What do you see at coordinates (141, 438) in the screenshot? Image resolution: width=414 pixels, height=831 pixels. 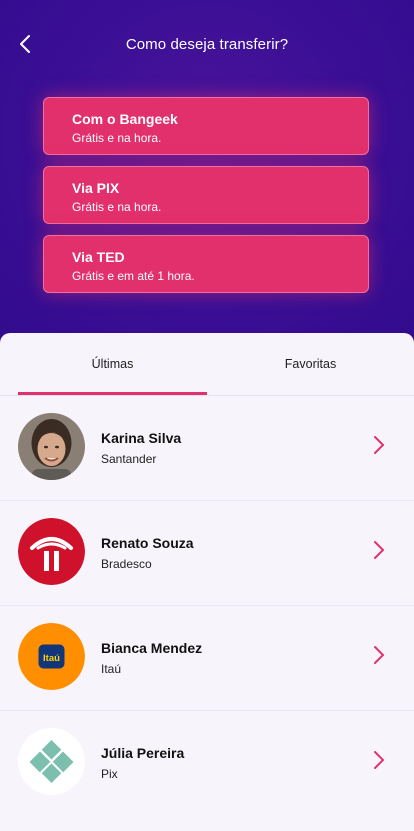 I see `contact-name: Karina Silva` at bounding box center [141, 438].